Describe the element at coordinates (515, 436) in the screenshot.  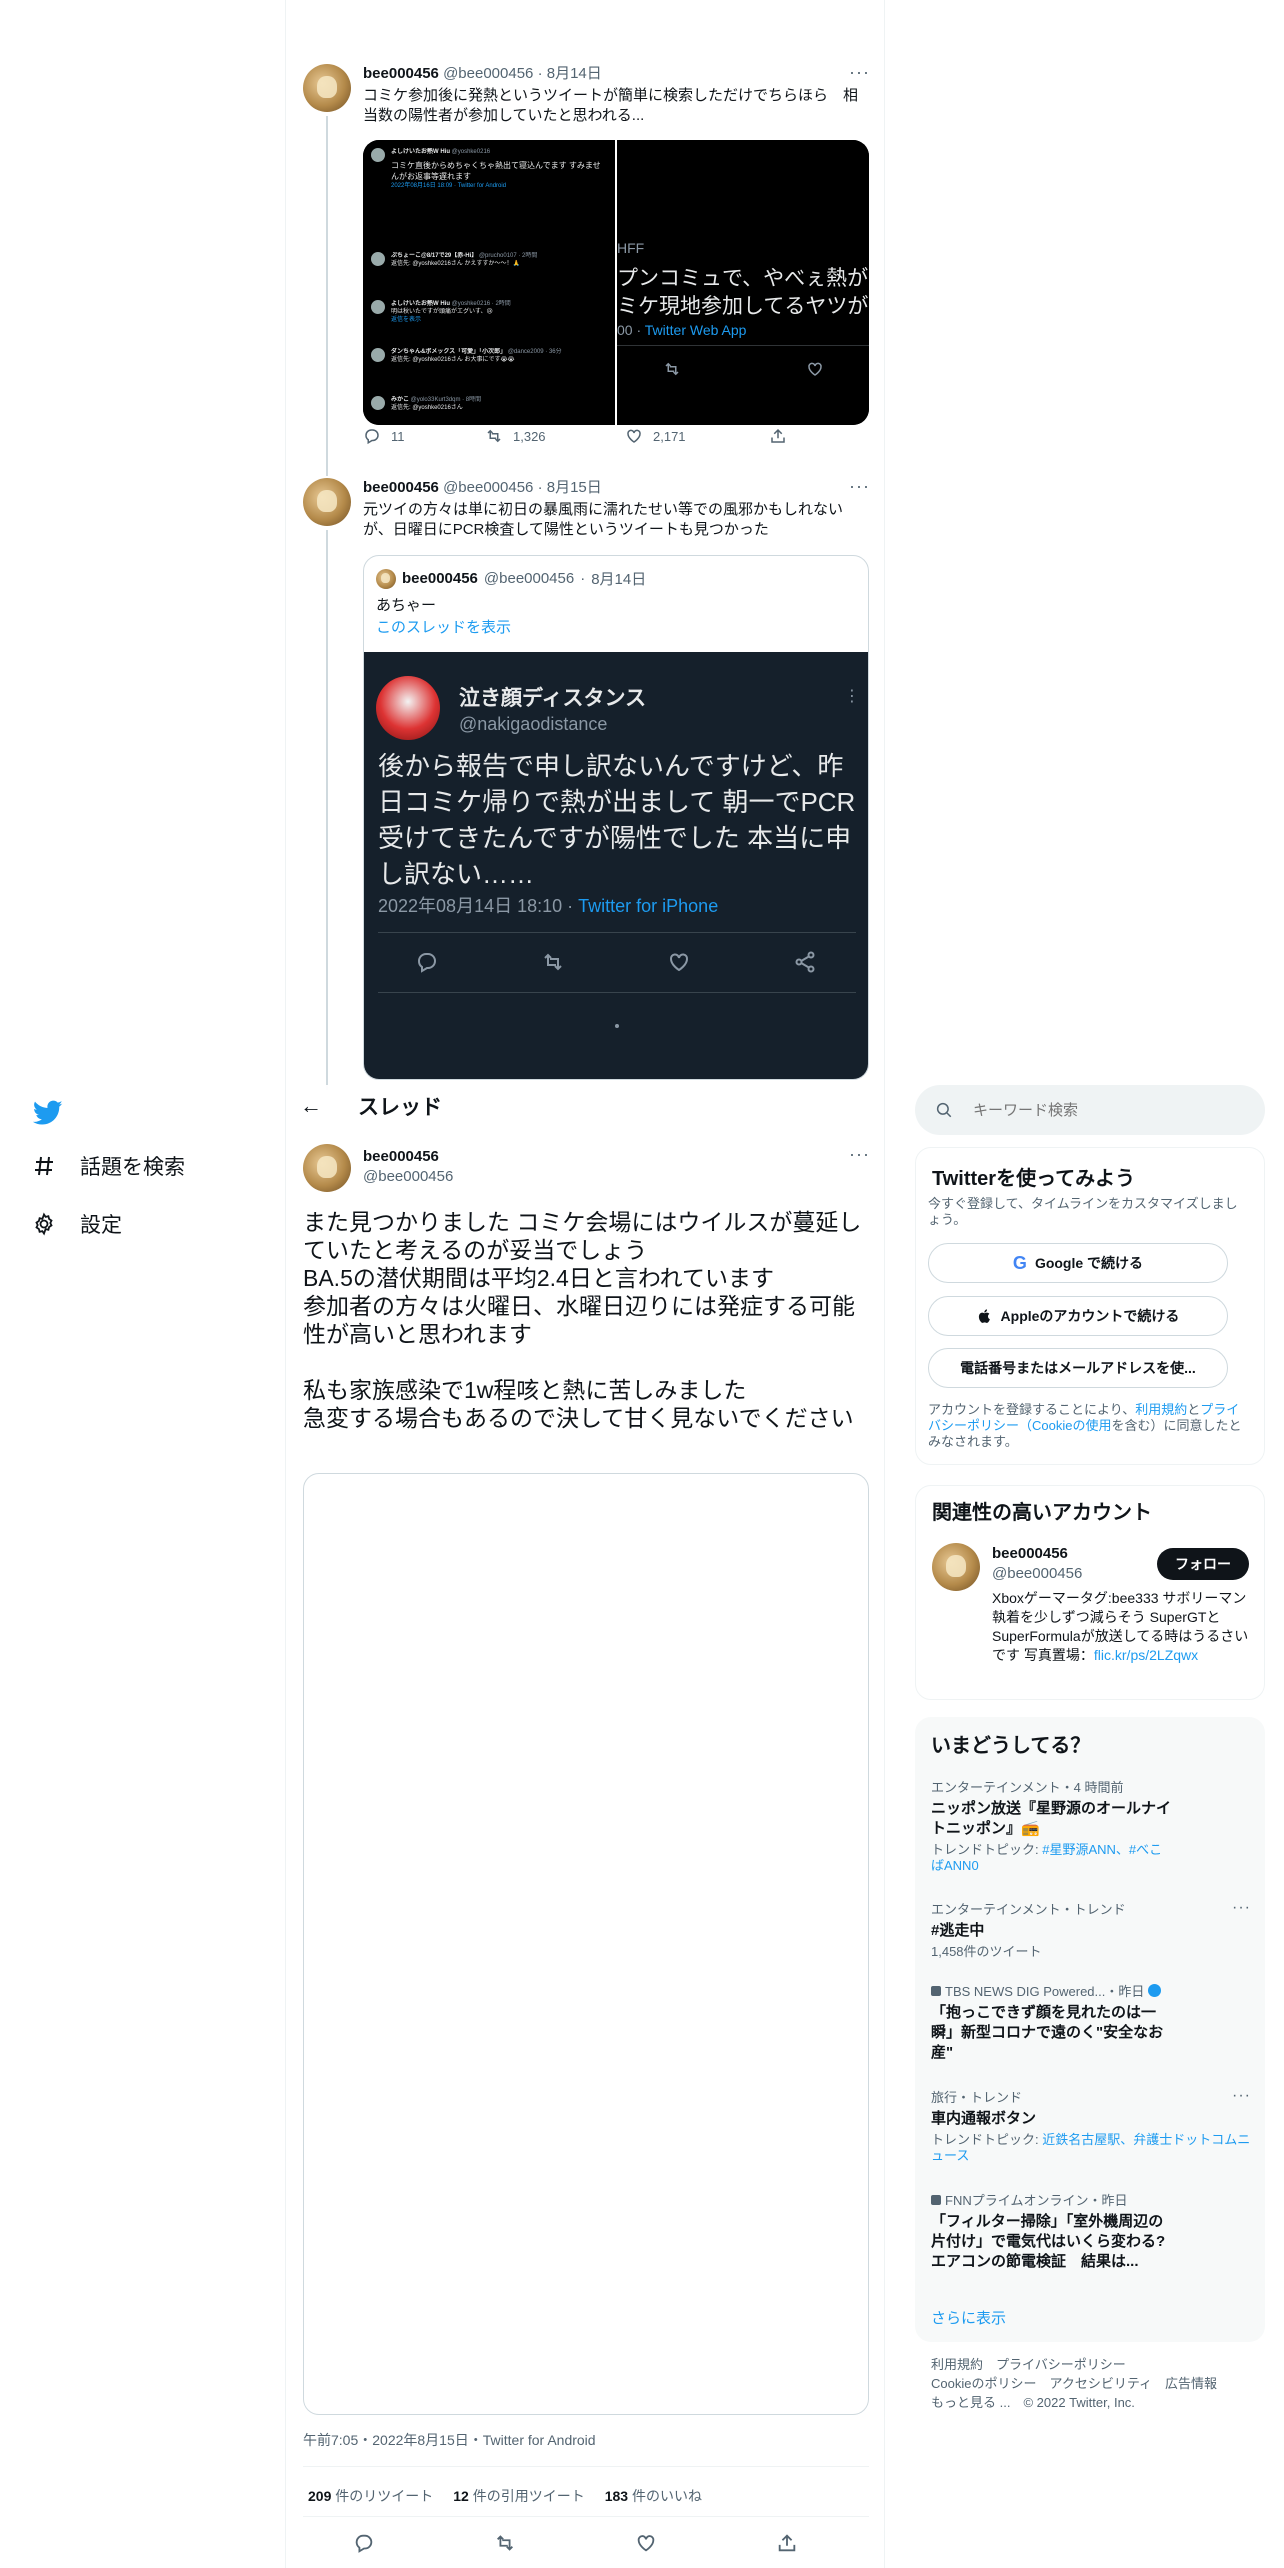
I see `retweet-button: 1,326` at that location.